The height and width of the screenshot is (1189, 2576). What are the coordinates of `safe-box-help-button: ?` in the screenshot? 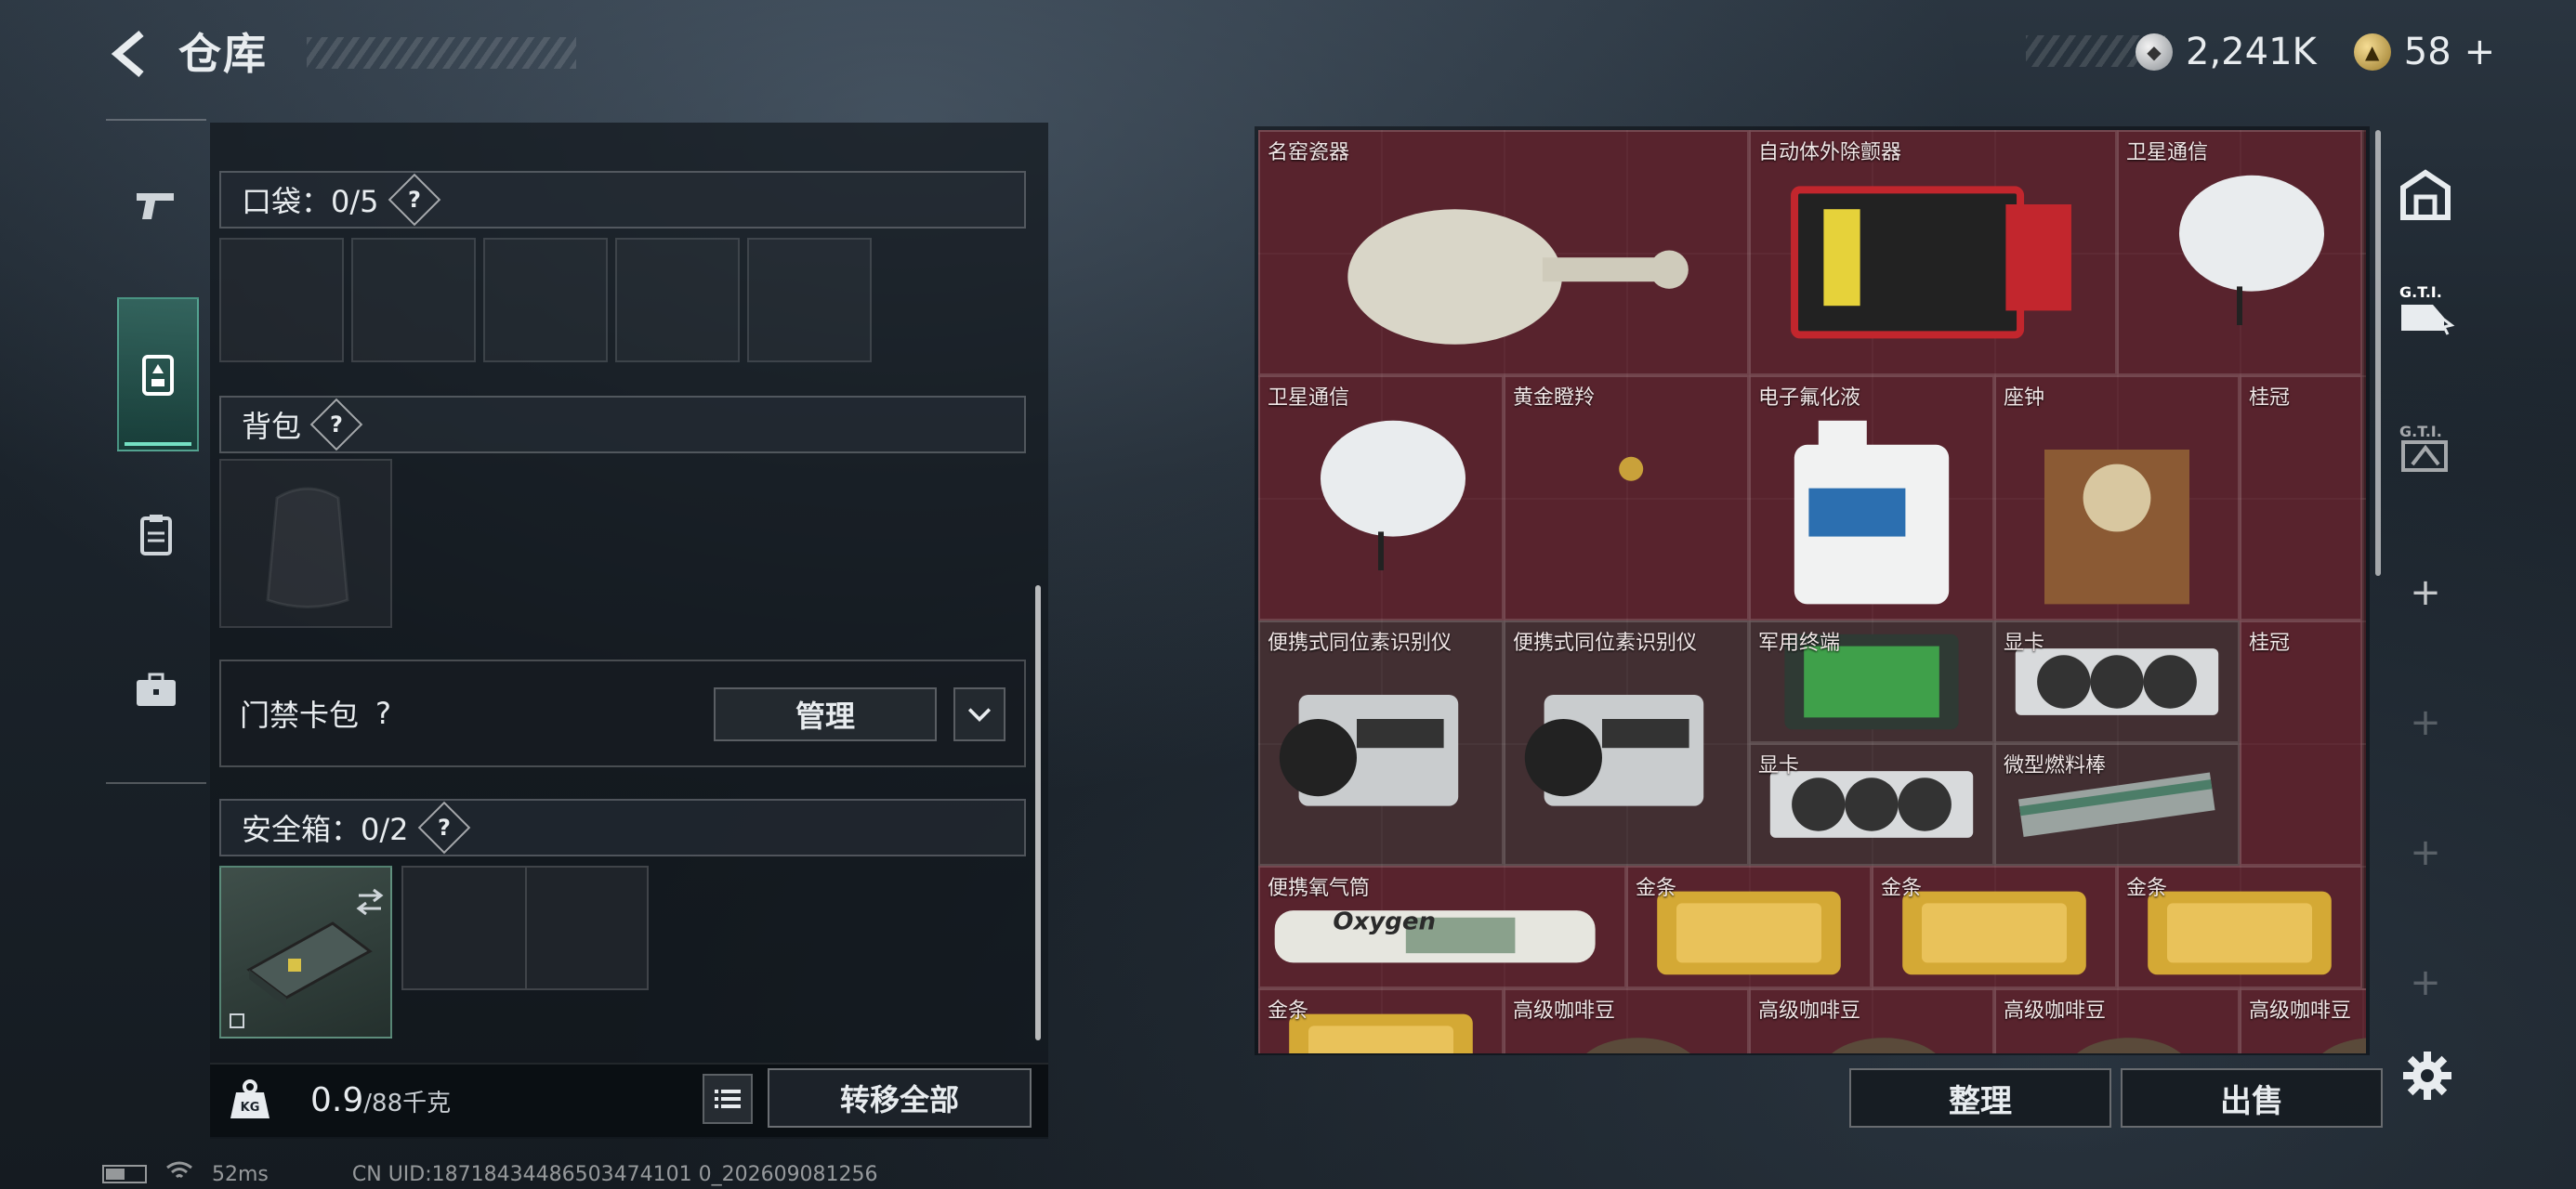 It's located at (443, 828).